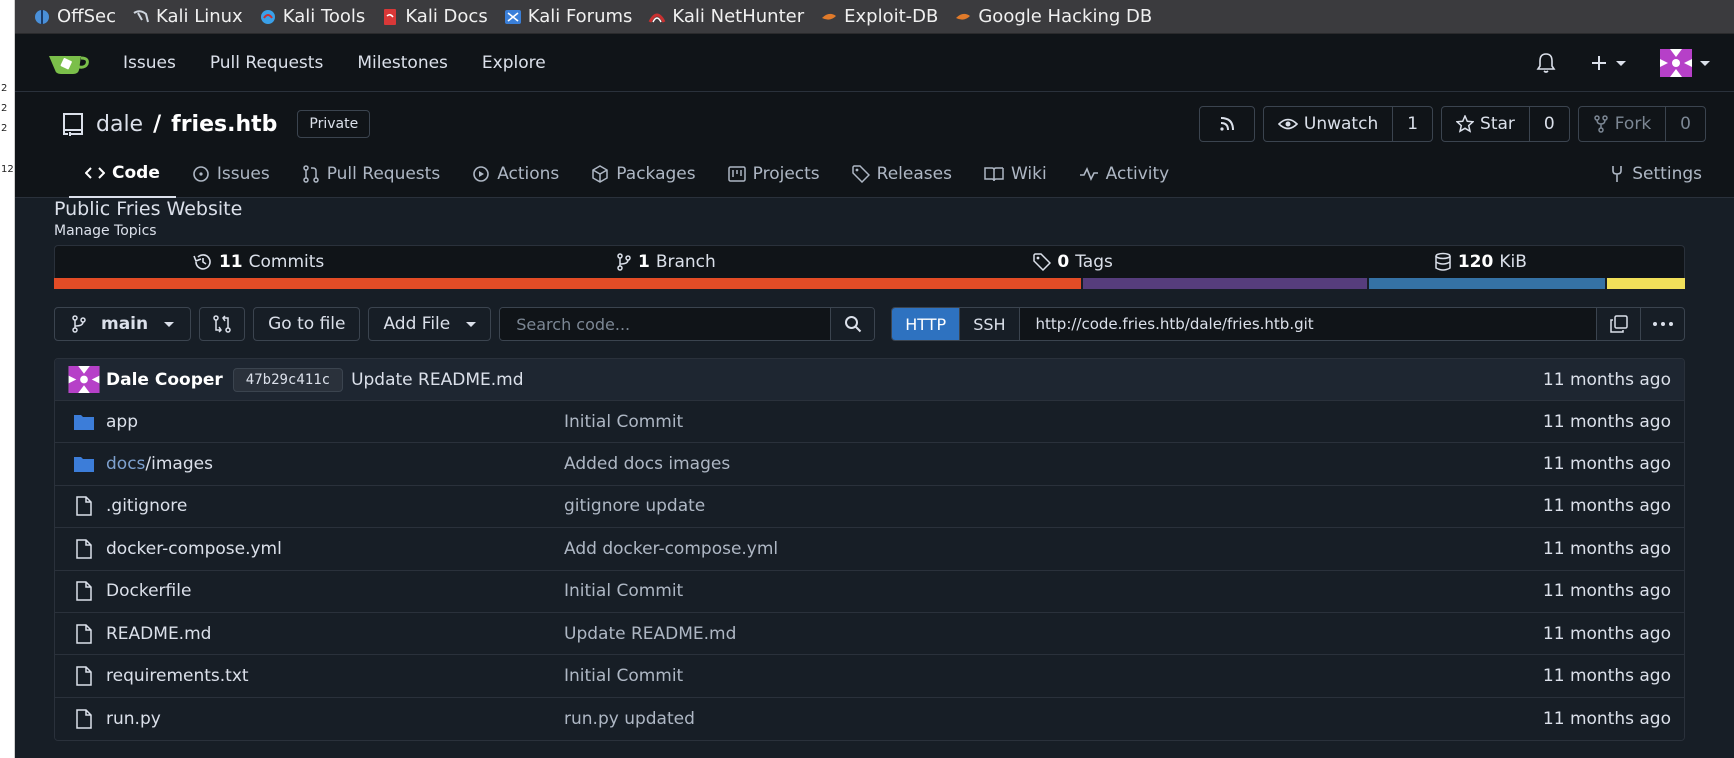  Describe the element at coordinates (307, 324) in the screenshot. I see `go-to-file-button: Go to file` at that location.